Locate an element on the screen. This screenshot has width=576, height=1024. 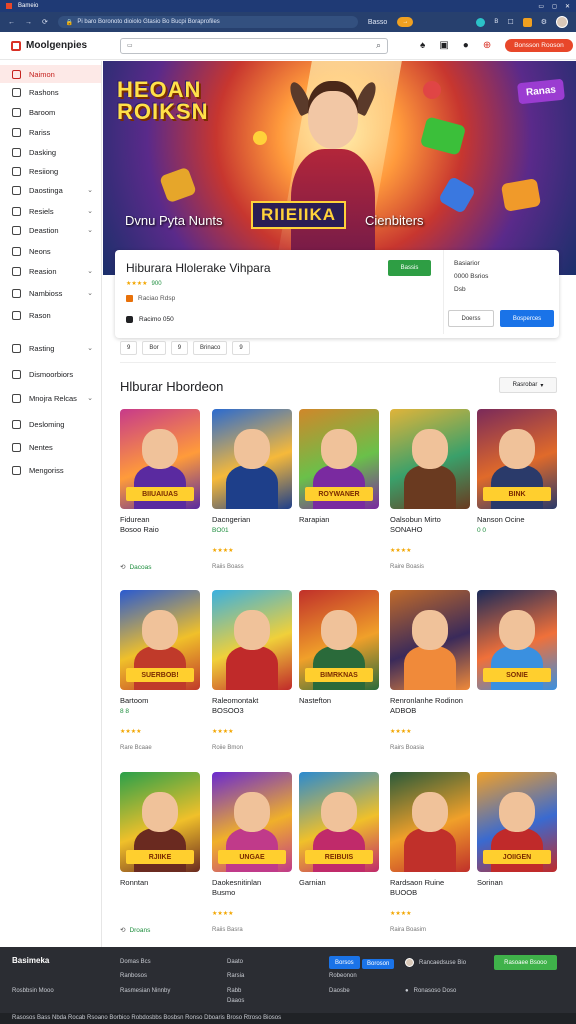
game-card: Rardsaon Ruine BUOOB ★★★★ Raira Boasim is located at coordinates (431, 854).